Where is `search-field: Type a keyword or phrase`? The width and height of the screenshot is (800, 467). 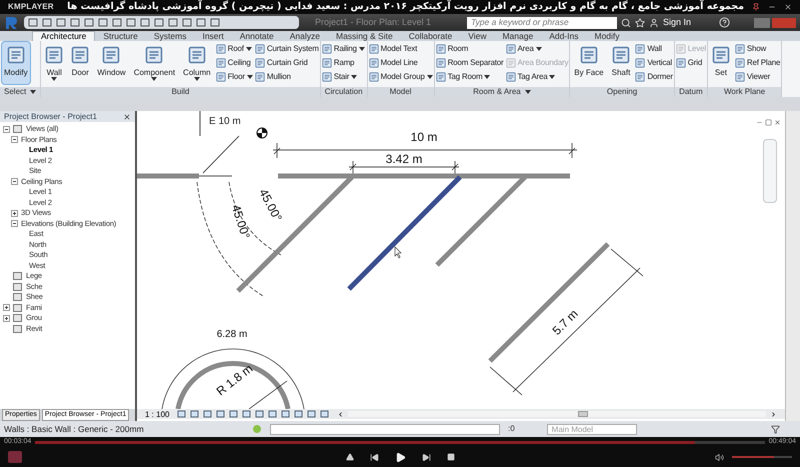 search-field: Type a keyword or phrase is located at coordinates (542, 22).